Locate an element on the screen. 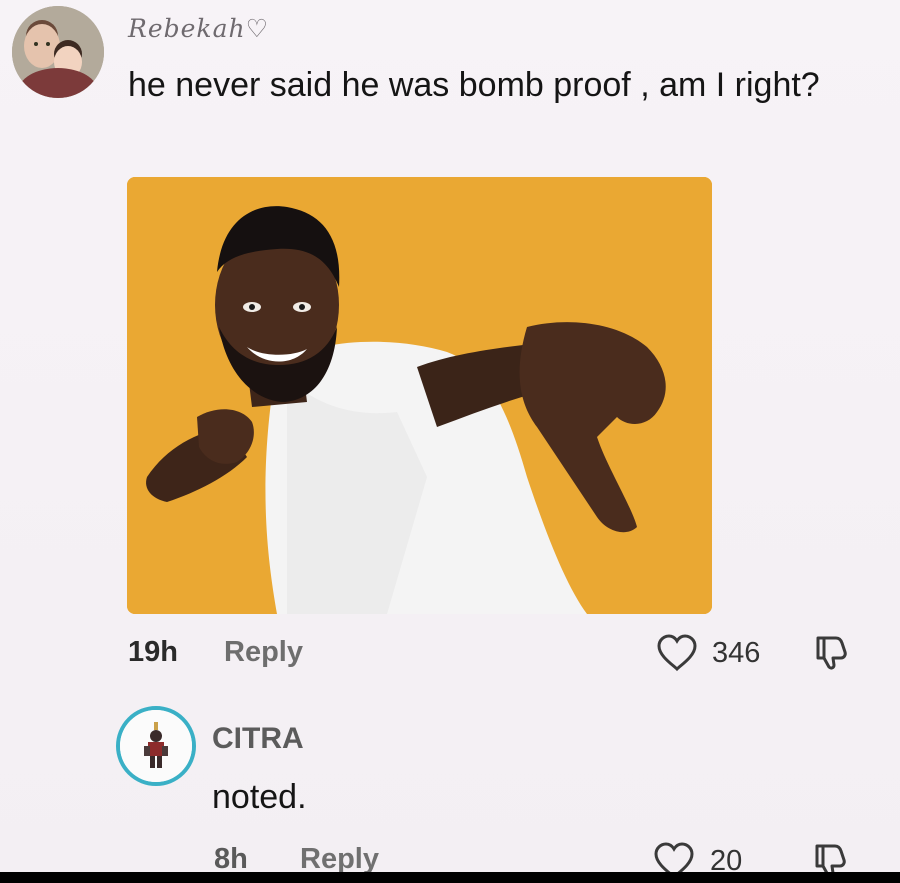 The image size is (900, 883). heart-icon is located at coordinates (677, 653).